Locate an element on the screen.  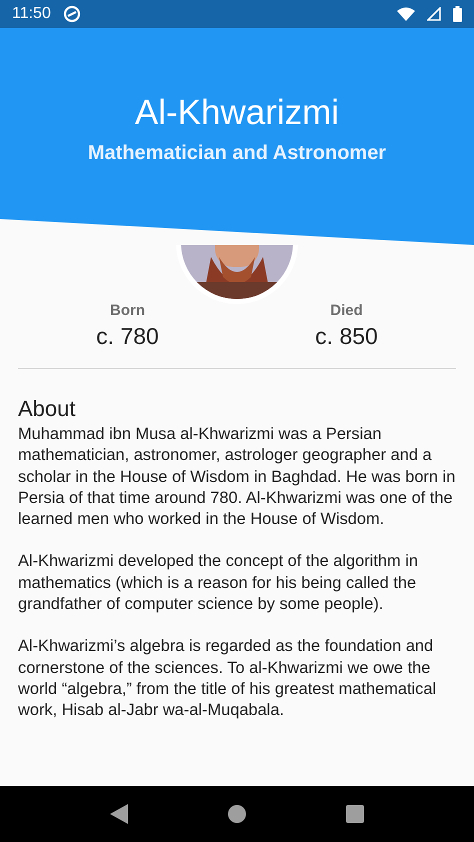
fact-label: Died is located at coordinates (346, 310).